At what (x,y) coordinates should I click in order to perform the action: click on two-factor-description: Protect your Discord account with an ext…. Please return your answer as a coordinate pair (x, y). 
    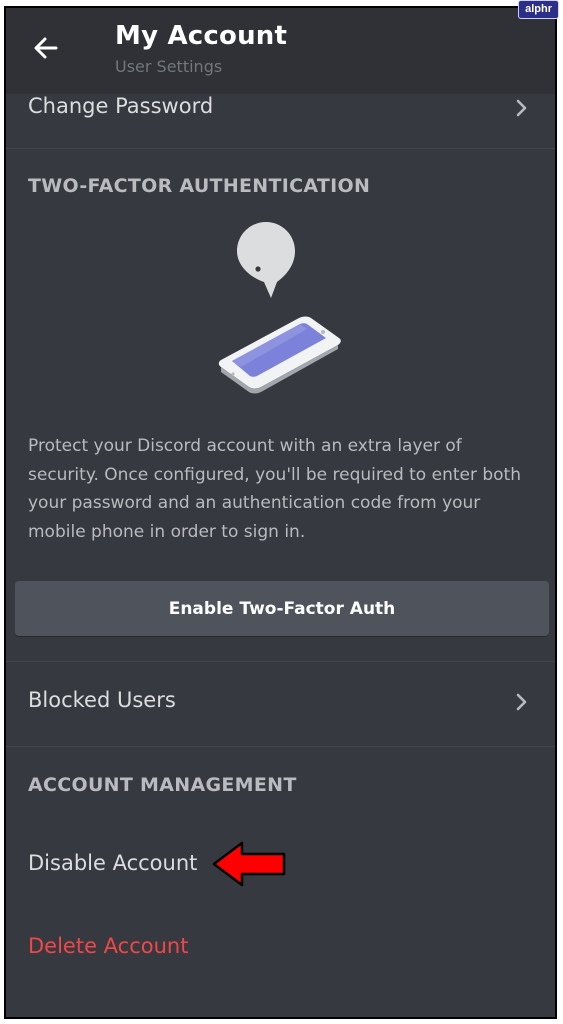
    Looking at the image, I should click on (274, 489).